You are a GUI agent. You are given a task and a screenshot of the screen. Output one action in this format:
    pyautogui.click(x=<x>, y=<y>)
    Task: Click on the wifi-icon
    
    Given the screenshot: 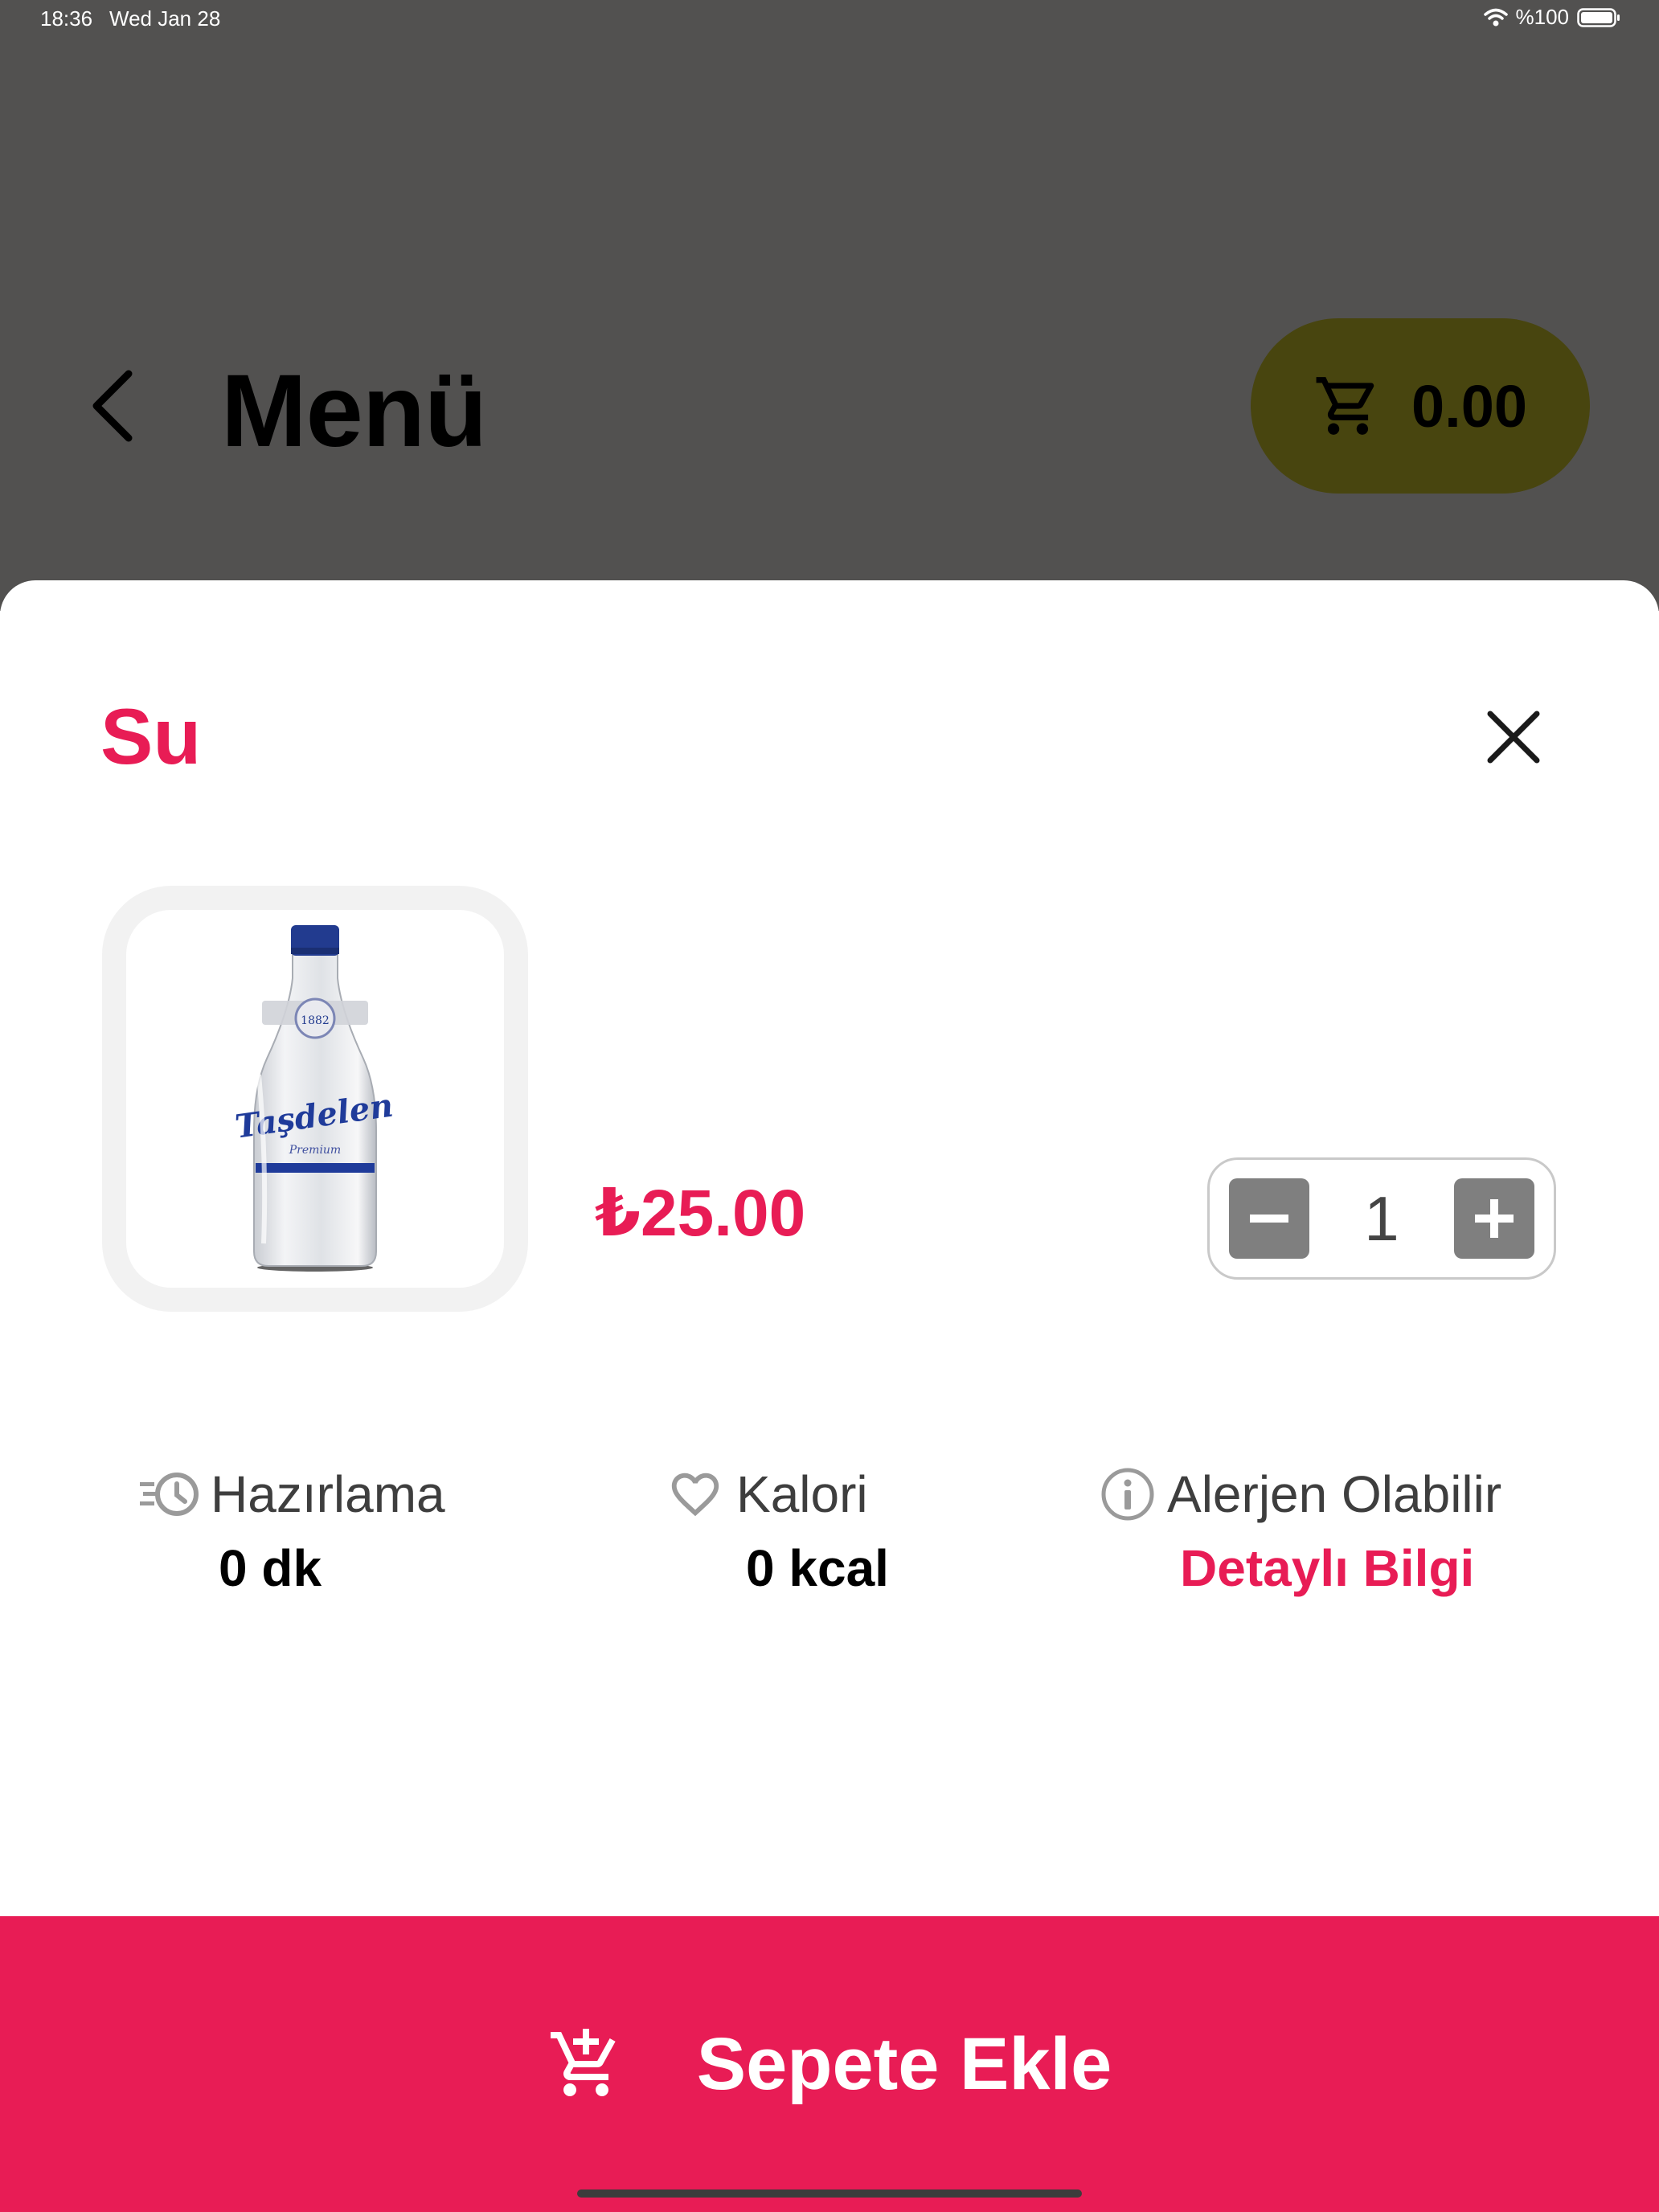 What is the action you would take?
    pyautogui.click(x=1495, y=17)
    